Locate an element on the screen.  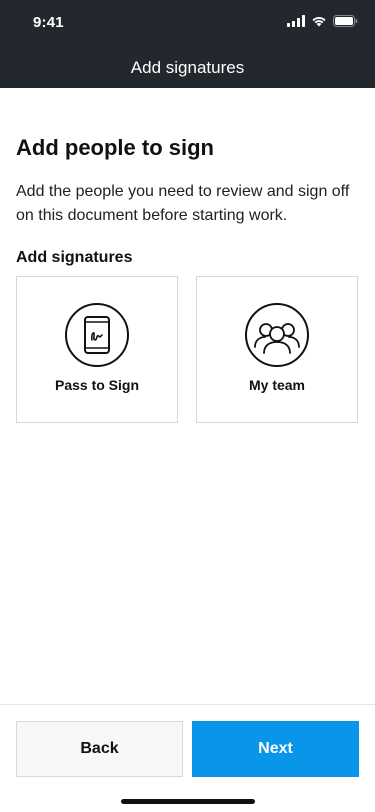
phone-signature-icon is located at coordinates (97, 335).